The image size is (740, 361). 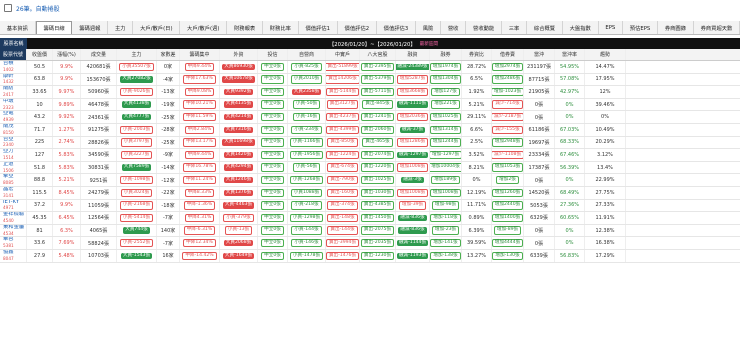 What do you see at coordinates (307, 92) in the screenshot?
I see `cell-自營商: 大買2358張` at bounding box center [307, 92].